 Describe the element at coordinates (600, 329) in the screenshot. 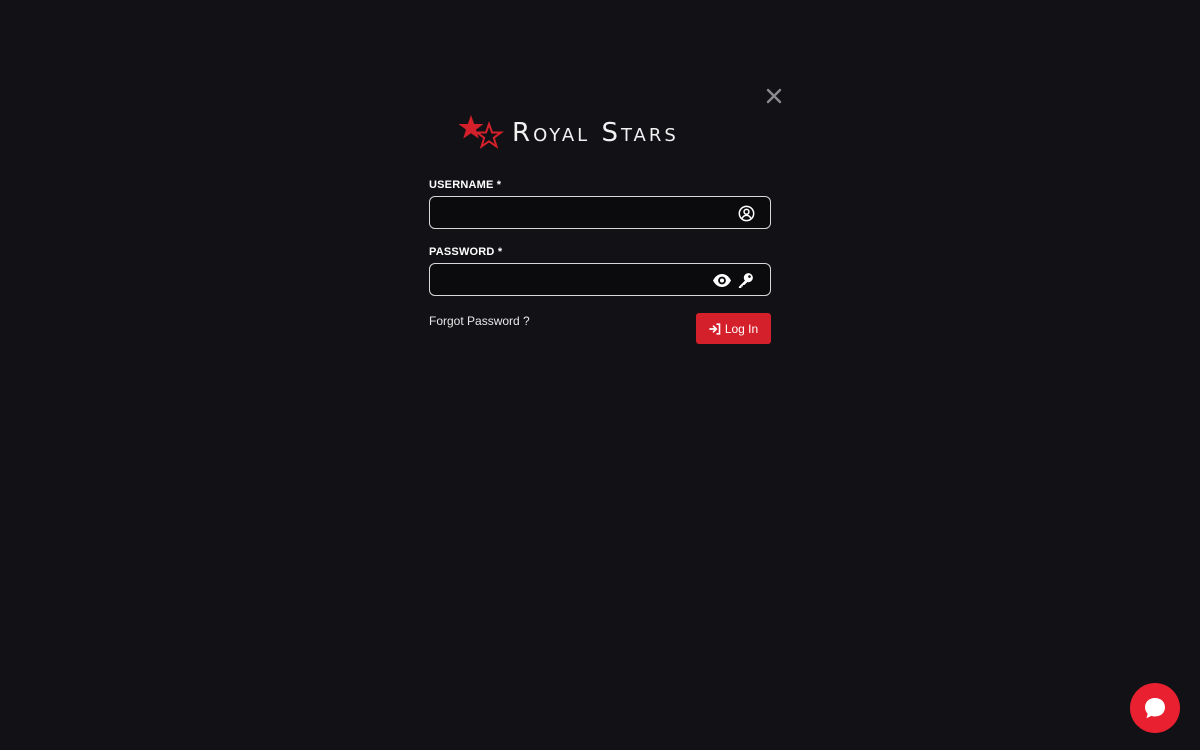

I see `form-actions: Forgot Password ? Log In` at that location.